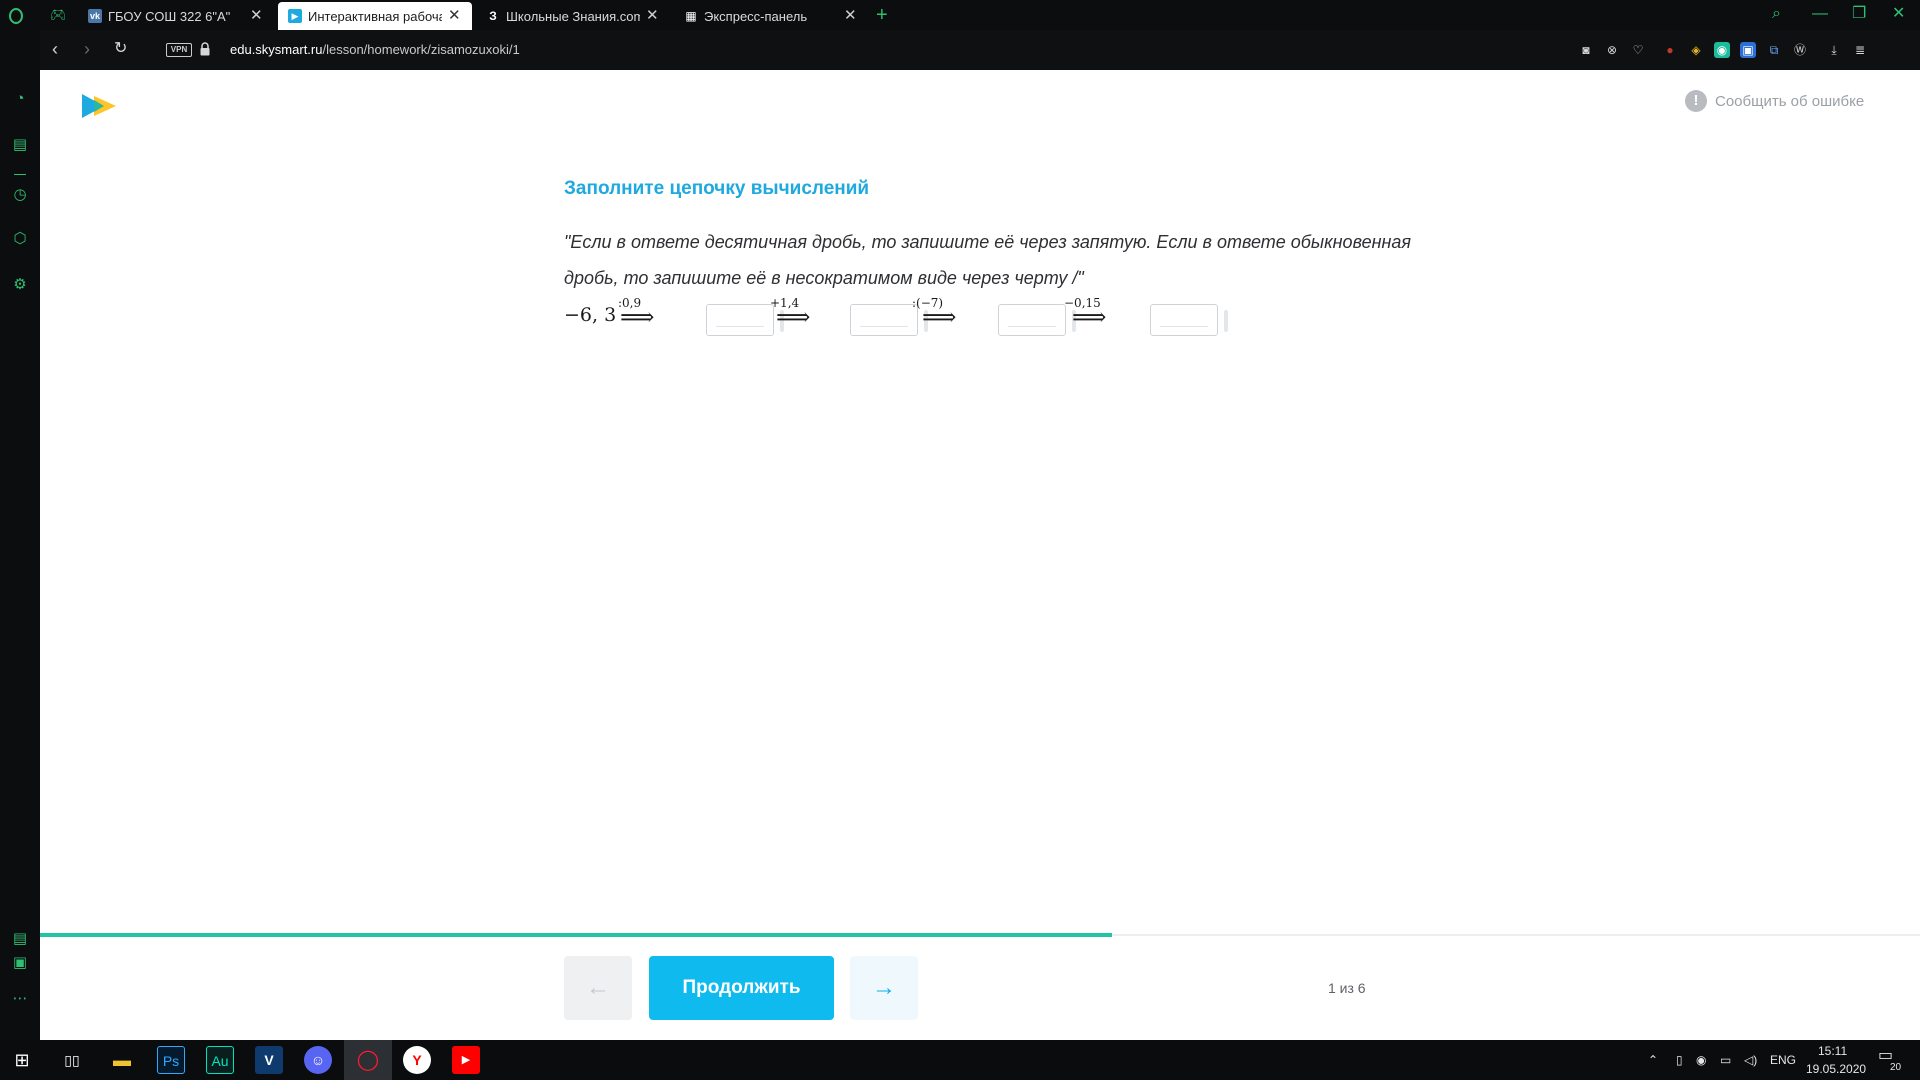 The height and width of the screenshot is (1080, 1920). Describe the element at coordinates (58, 15) in the screenshot. I see `gamepad-icon: 🎮︎` at that location.